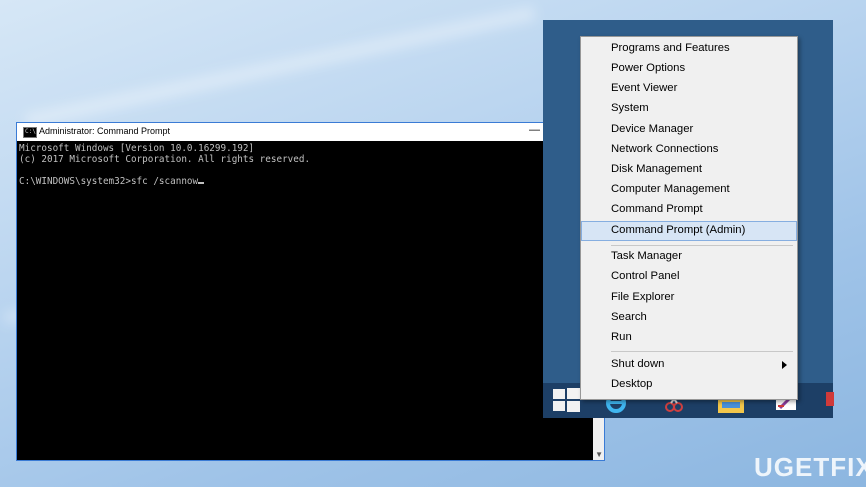 The width and height of the screenshot is (866, 487). Describe the element at coordinates (830, 399) in the screenshot. I see `taskbar-edge-icon` at that location.